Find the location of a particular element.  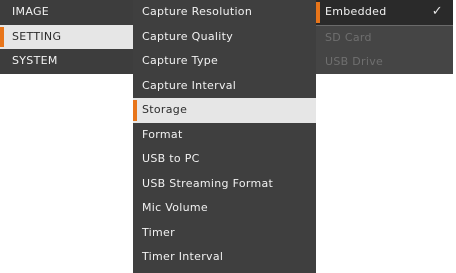

storage-option-usb-drive: USB Drive is located at coordinates (354, 61).